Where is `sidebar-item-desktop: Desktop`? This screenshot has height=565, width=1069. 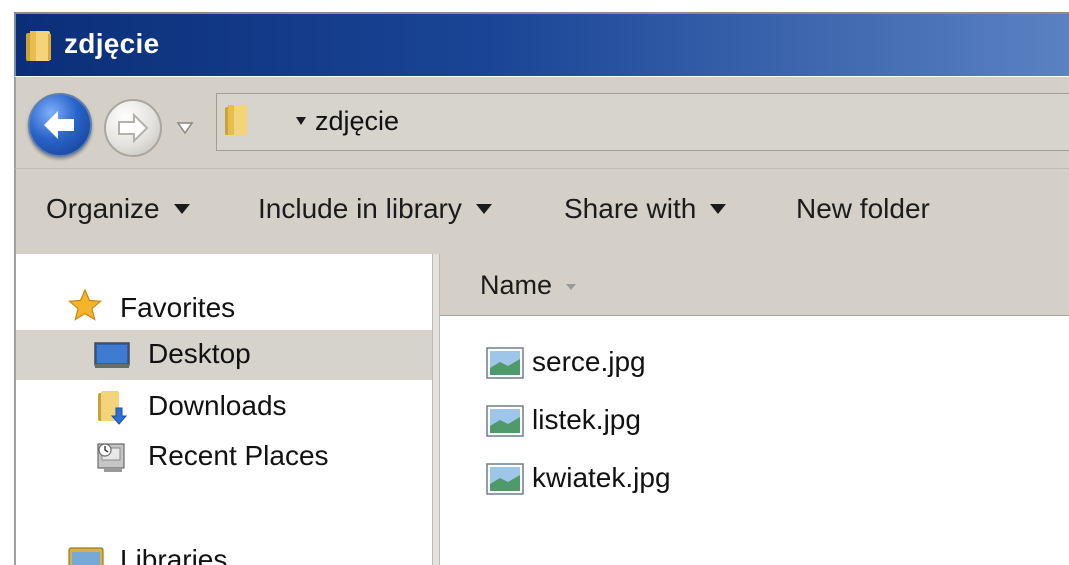 sidebar-item-desktop: Desktop is located at coordinates (225, 355).